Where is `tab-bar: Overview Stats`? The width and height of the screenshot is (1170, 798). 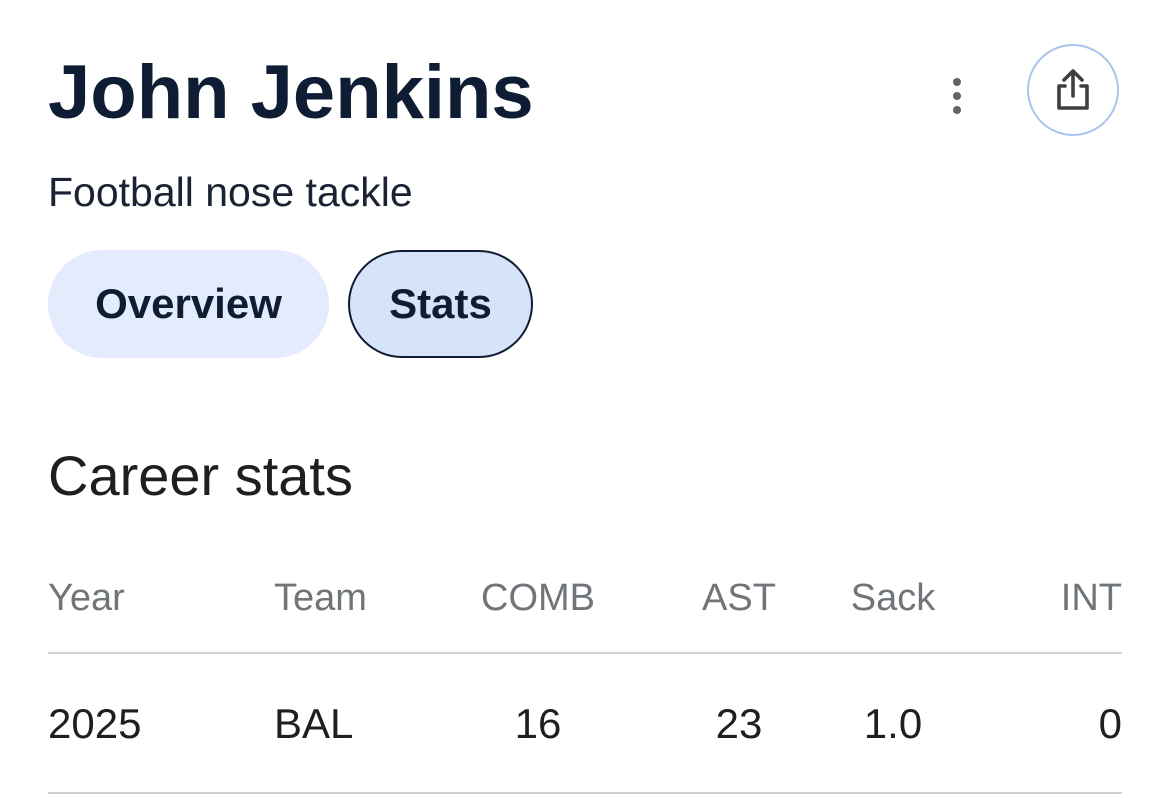
tab-bar: Overview Stats is located at coordinates (290, 304).